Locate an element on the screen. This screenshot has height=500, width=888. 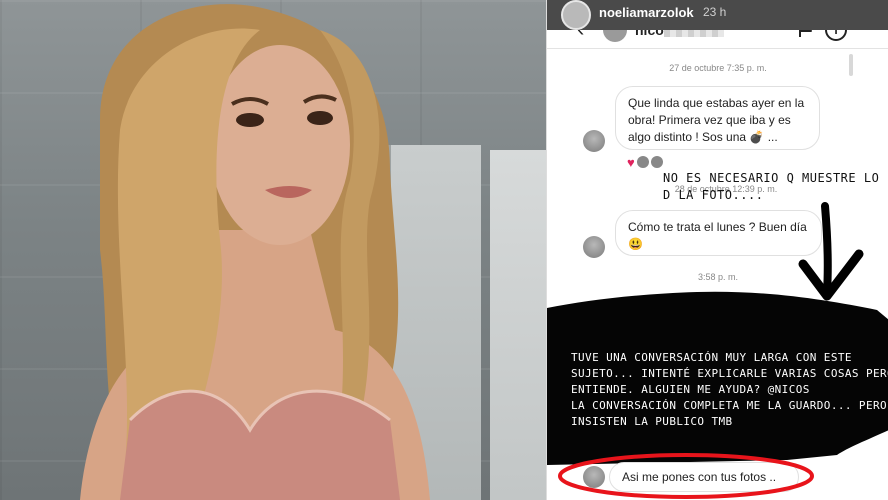
story-avatar is located at coordinates (576, 15).